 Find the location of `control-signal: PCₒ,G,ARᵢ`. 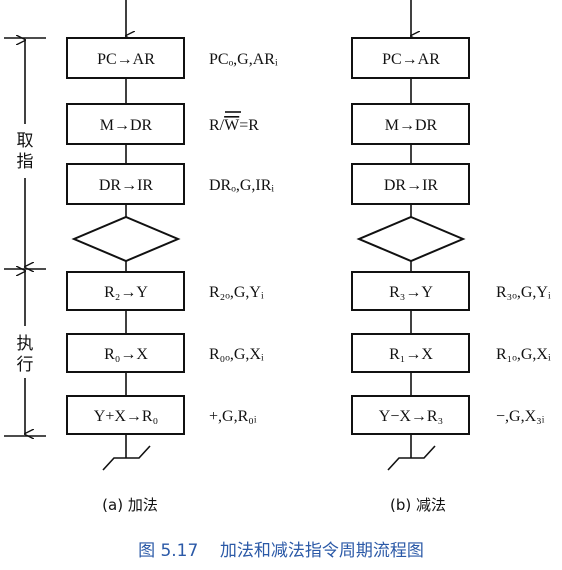

control-signal: PCₒ,G,ARᵢ is located at coordinates (243, 59).